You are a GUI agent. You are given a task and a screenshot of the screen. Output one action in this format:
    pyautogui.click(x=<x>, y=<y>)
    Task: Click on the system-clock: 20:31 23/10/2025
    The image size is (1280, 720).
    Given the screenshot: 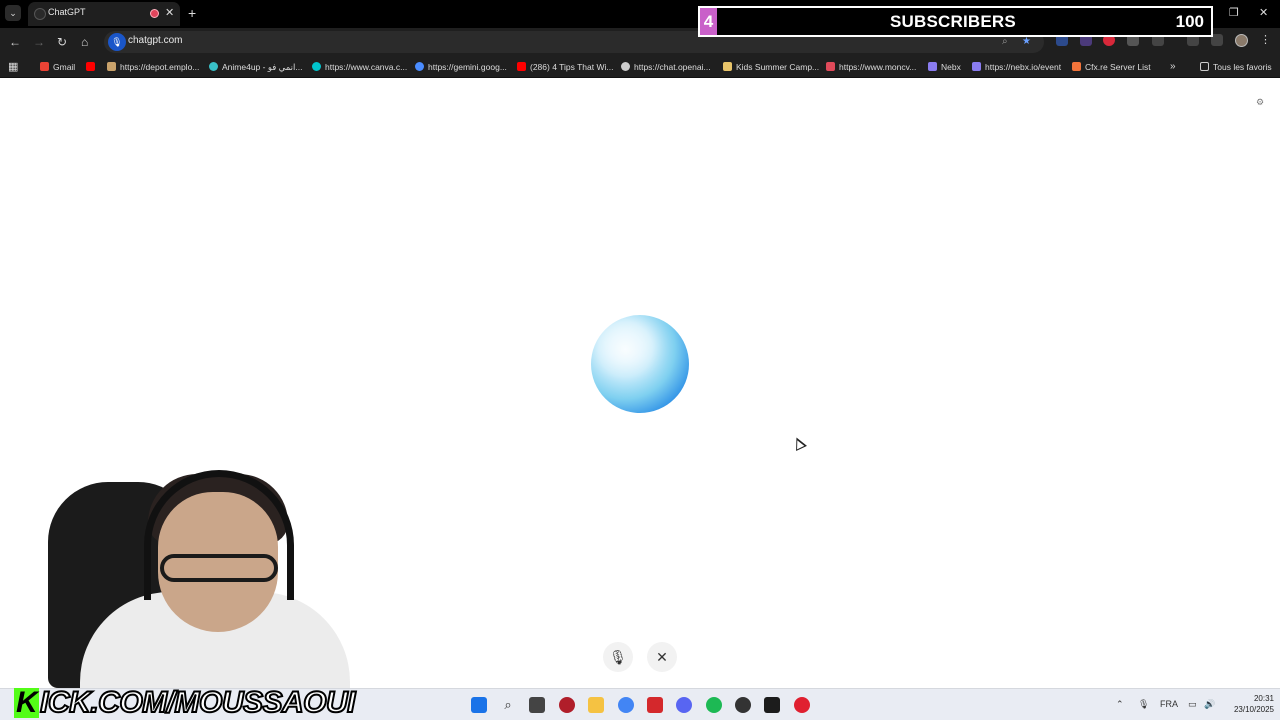 What is the action you would take?
    pyautogui.click(x=1248, y=704)
    